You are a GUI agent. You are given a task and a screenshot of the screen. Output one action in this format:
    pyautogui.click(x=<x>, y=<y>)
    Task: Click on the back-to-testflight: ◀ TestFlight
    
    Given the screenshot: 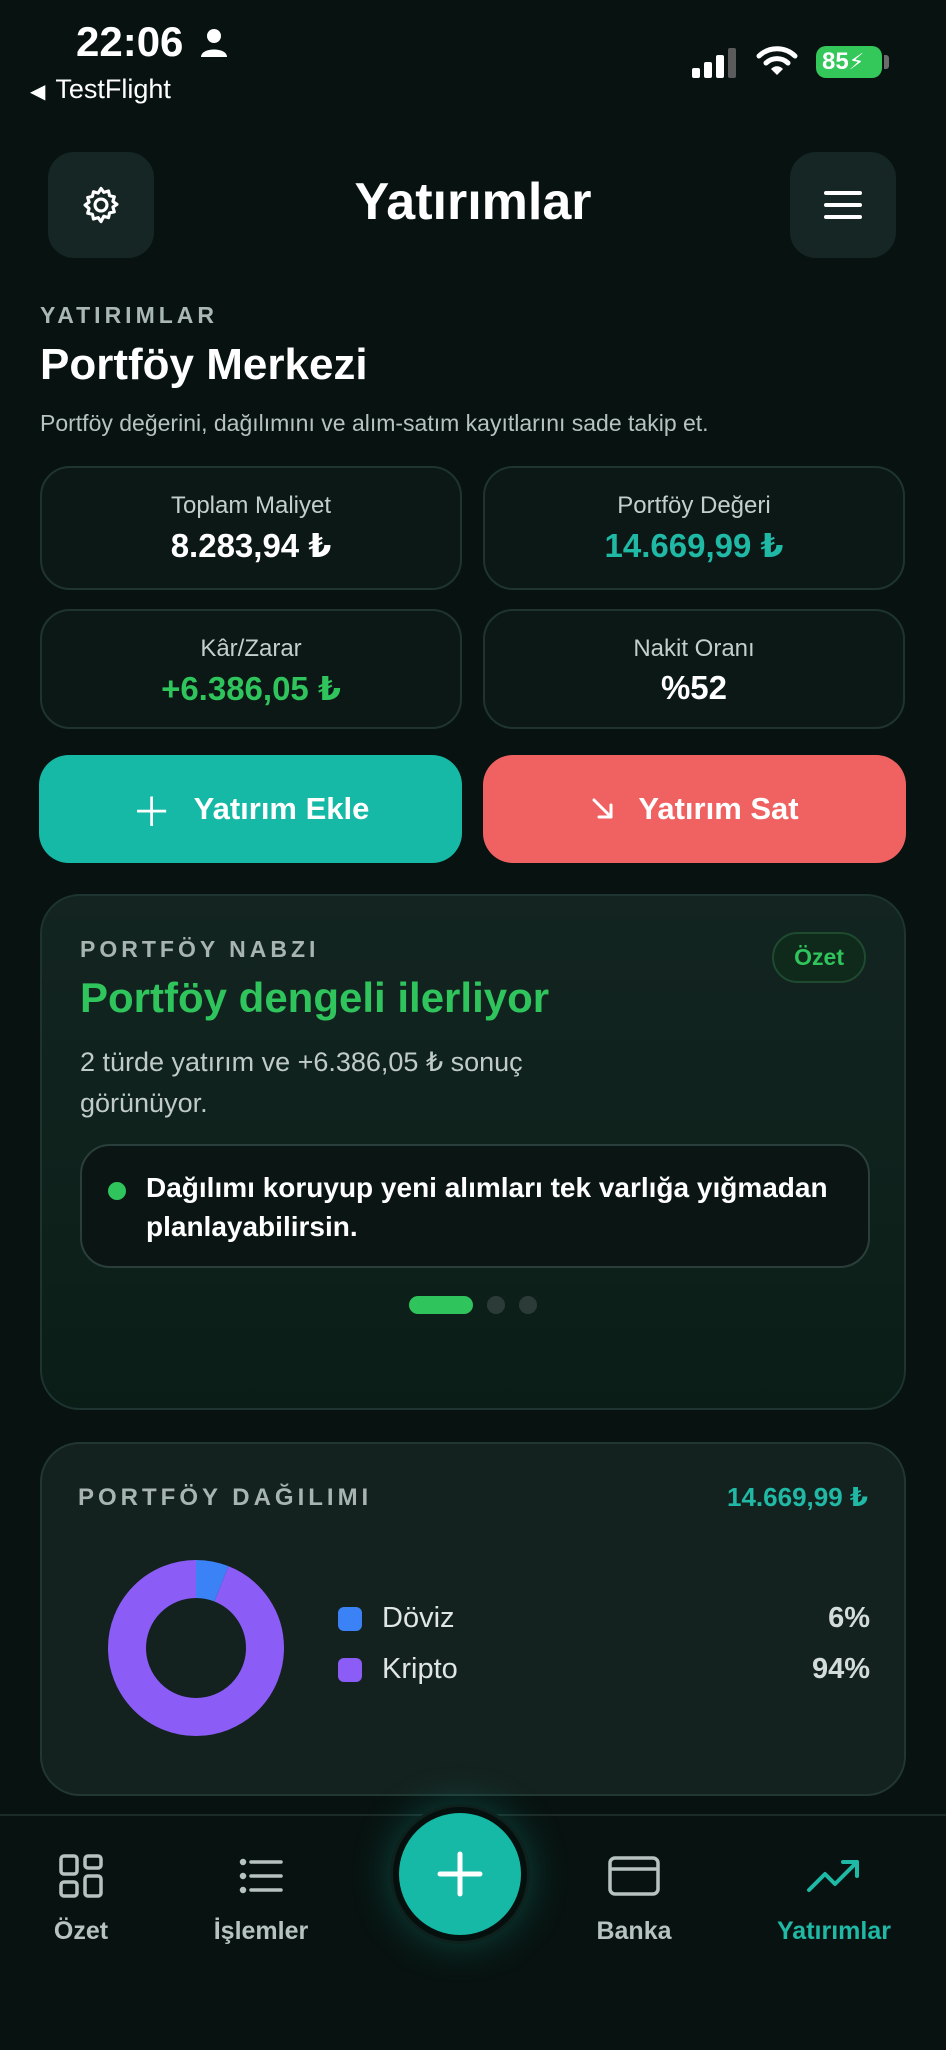 What is the action you would take?
    pyautogui.click(x=100, y=89)
    